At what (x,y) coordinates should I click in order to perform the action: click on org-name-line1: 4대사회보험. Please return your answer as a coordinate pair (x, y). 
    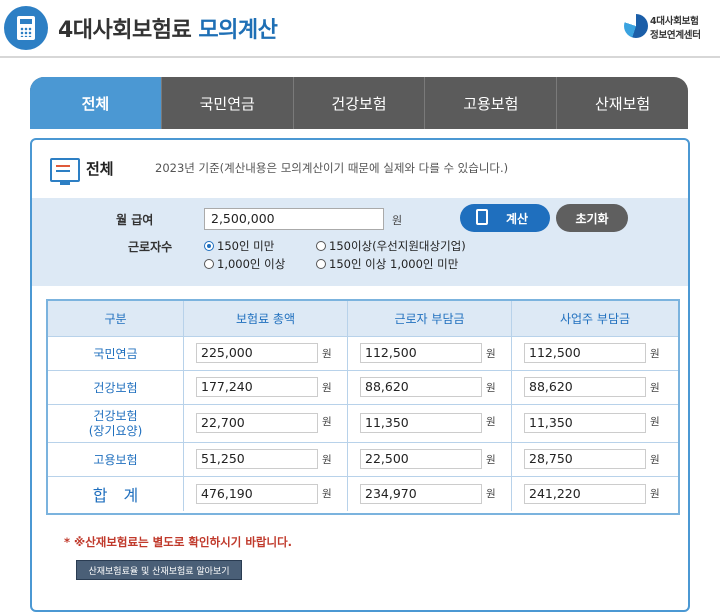
    Looking at the image, I should click on (674, 21).